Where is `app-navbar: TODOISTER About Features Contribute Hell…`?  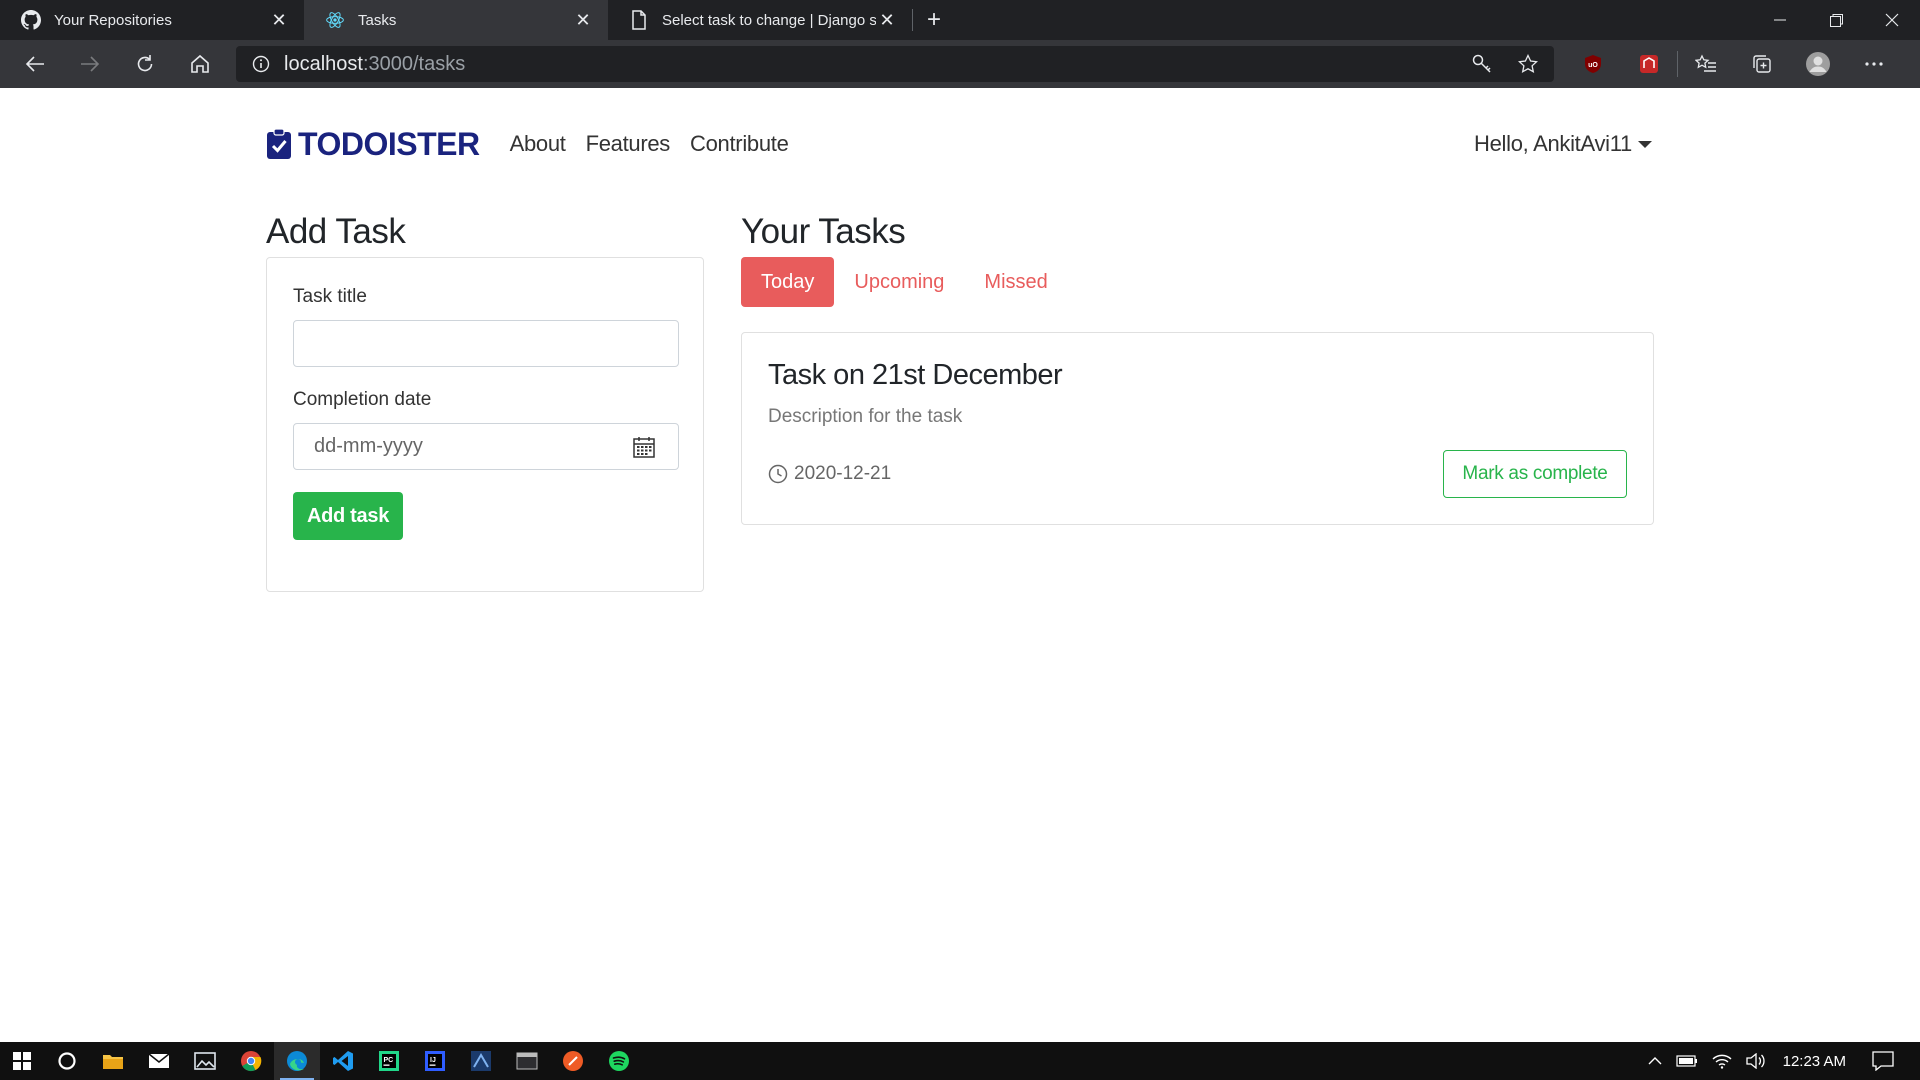 app-navbar: TODOISTER About Features Contribute Hell… is located at coordinates (959, 144).